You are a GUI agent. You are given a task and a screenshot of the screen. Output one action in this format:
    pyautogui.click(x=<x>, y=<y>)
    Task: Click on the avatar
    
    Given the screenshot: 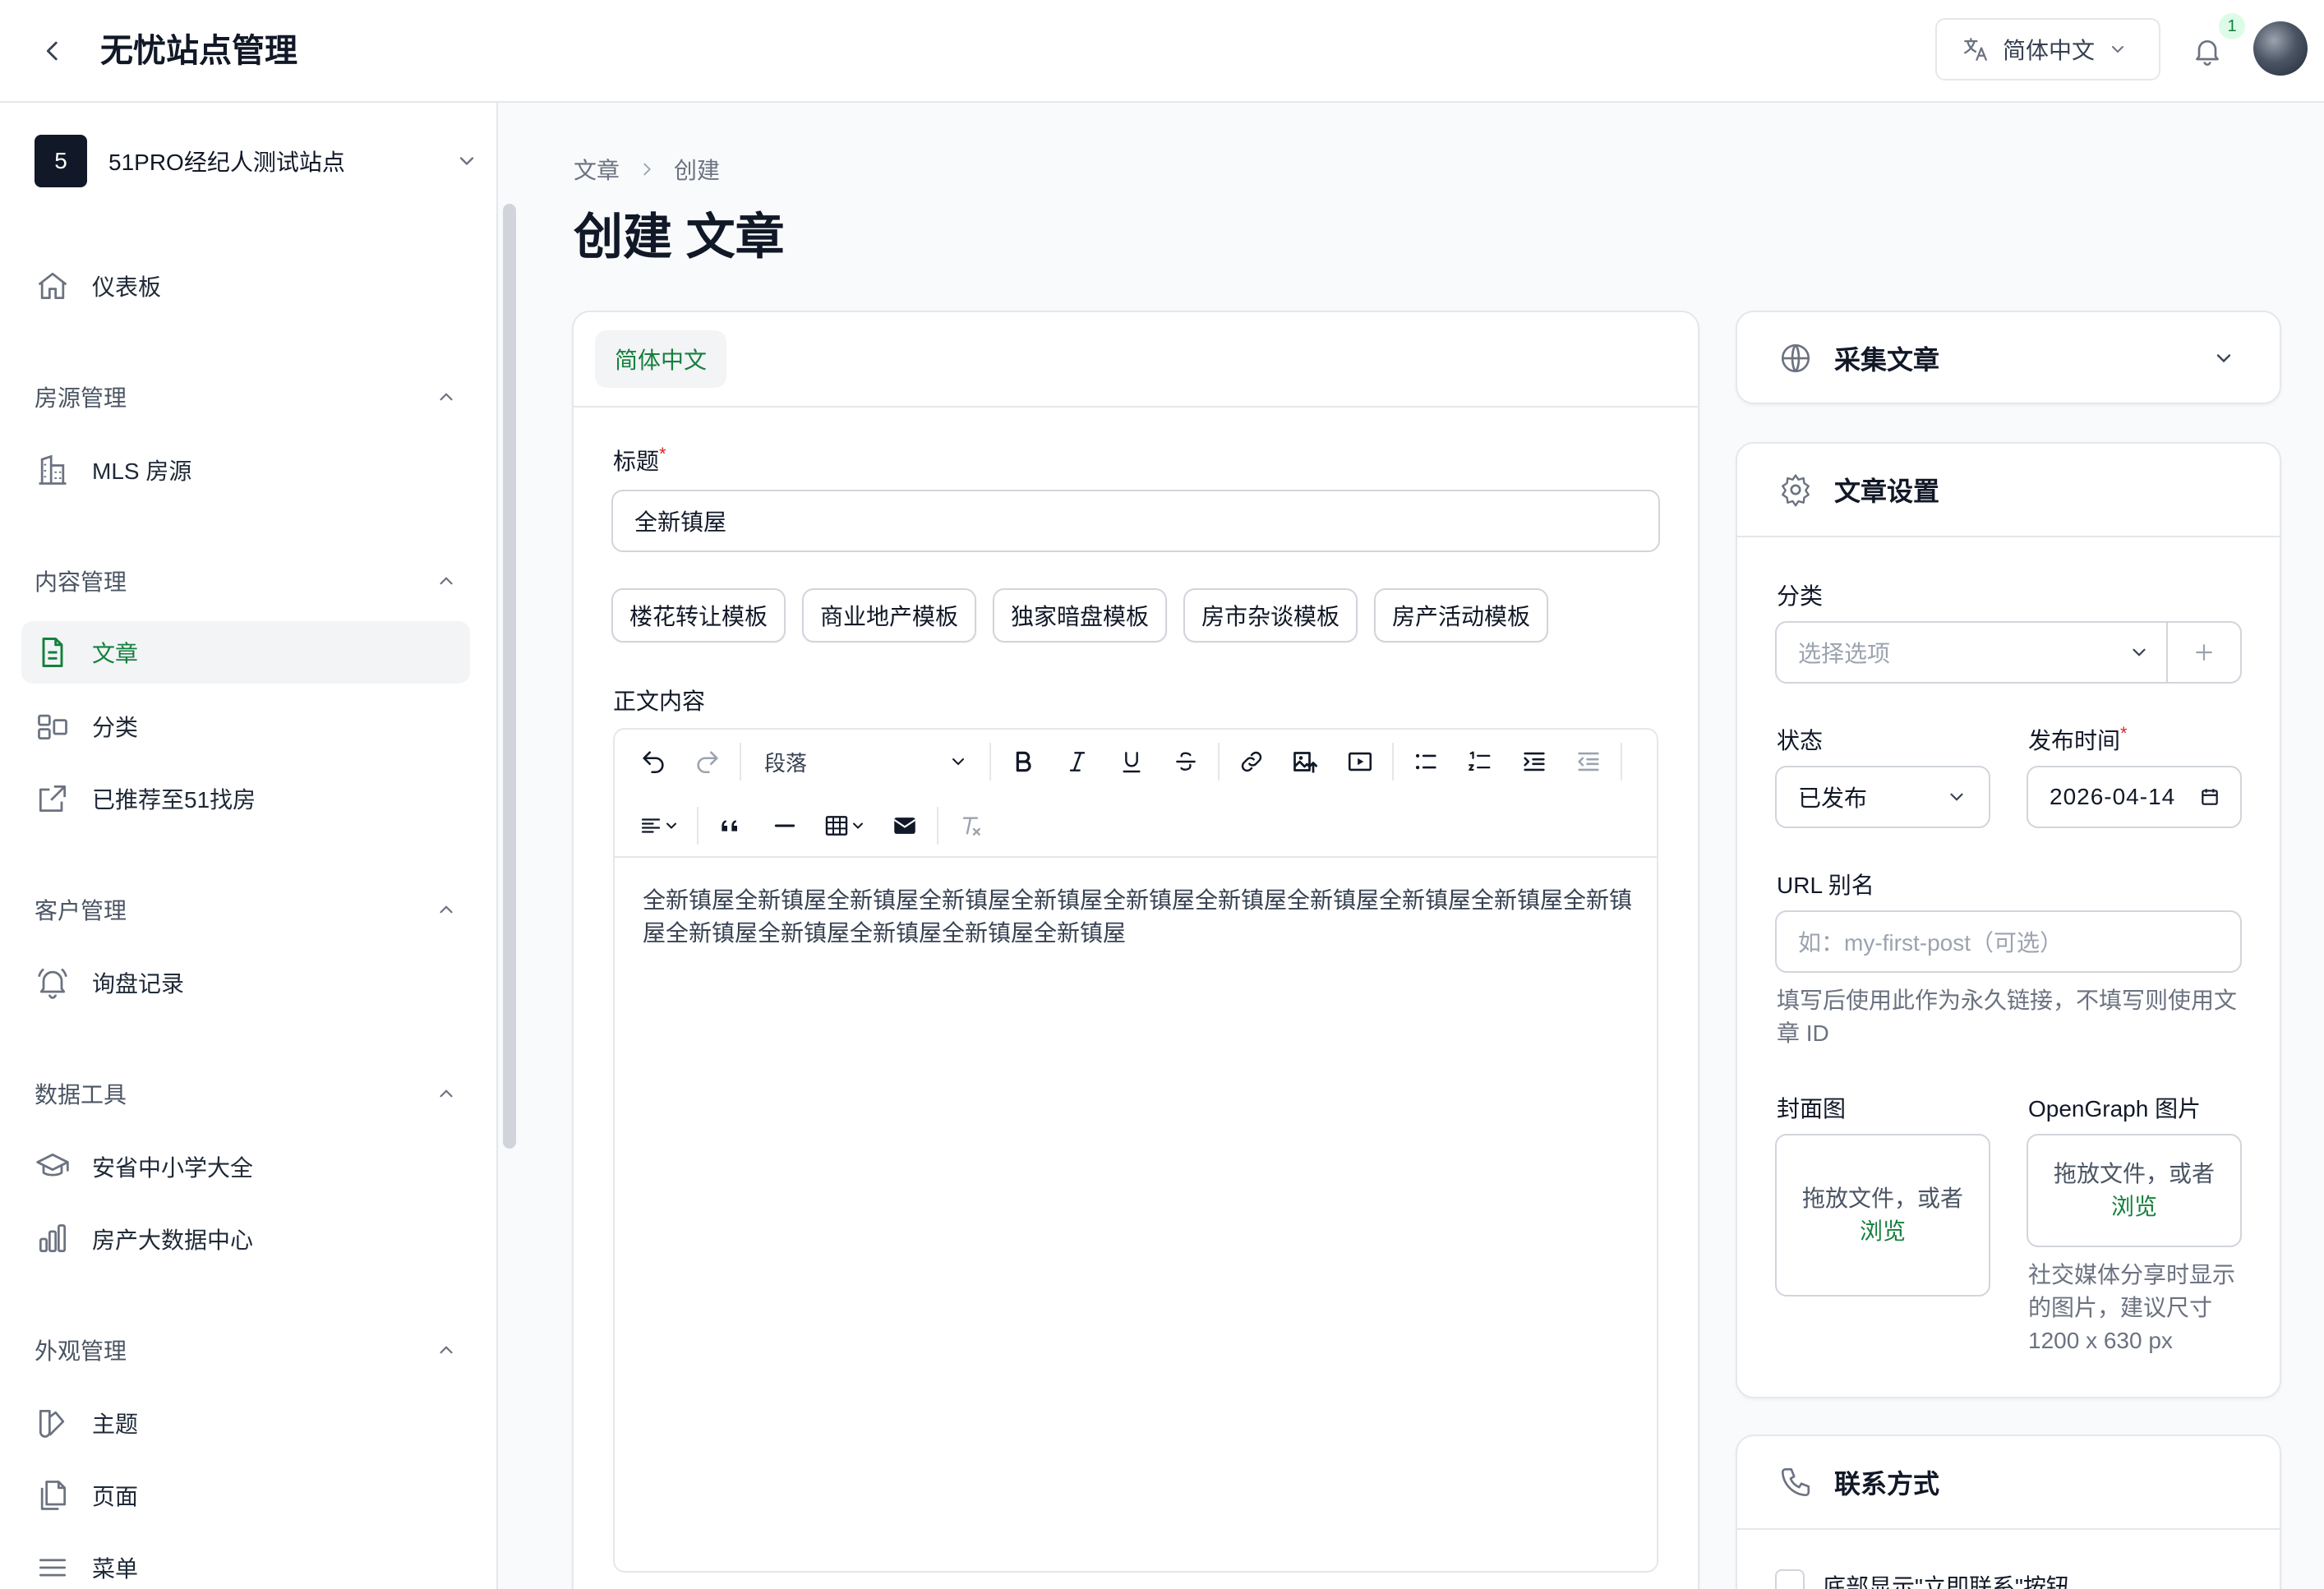 What is the action you would take?
    pyautogui.click(x=2280, y=48)
    